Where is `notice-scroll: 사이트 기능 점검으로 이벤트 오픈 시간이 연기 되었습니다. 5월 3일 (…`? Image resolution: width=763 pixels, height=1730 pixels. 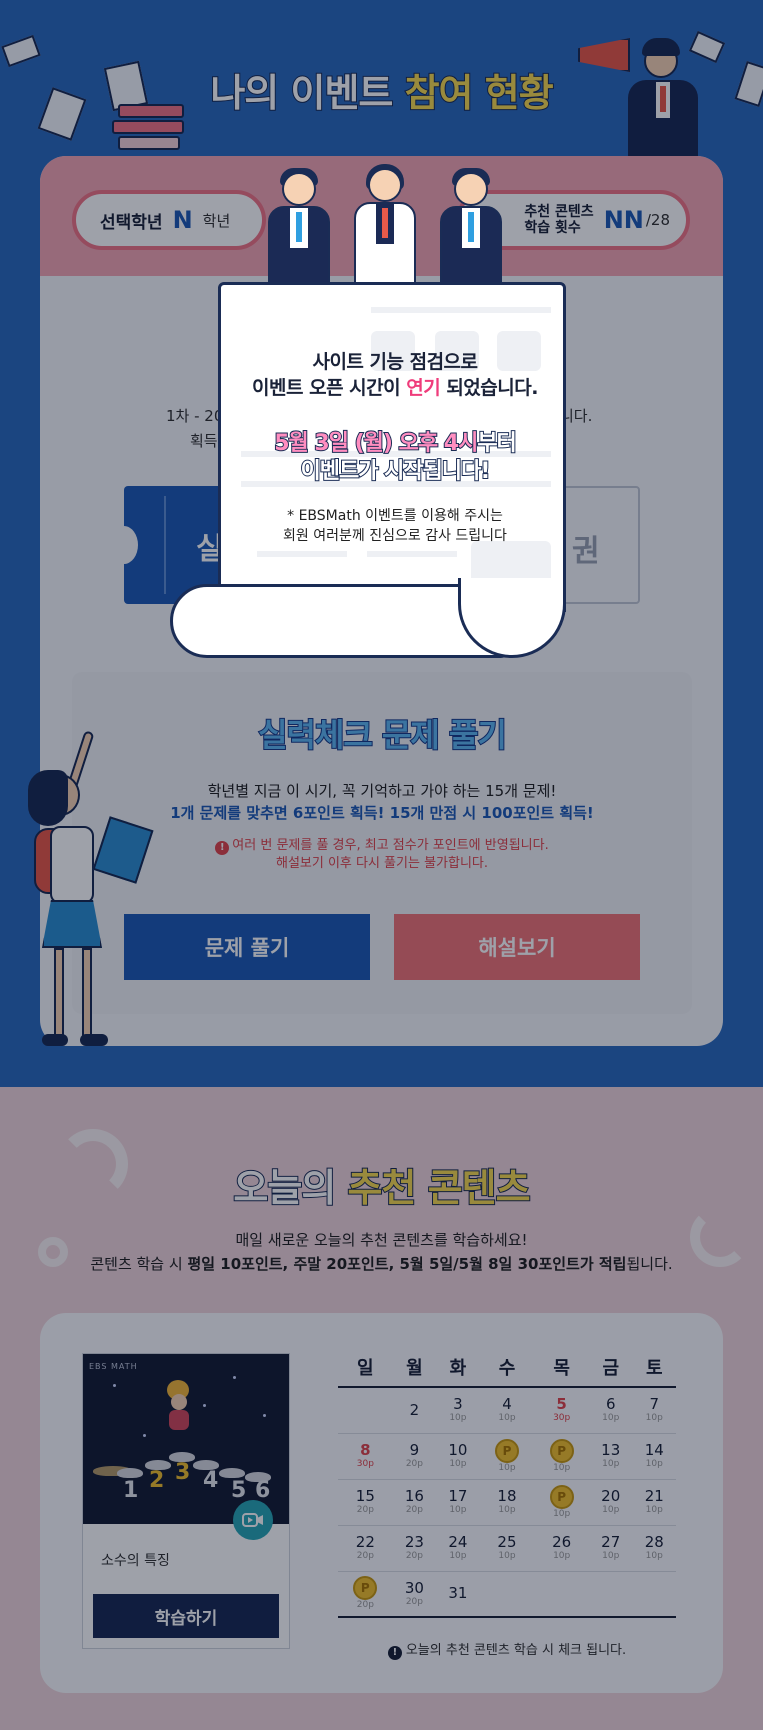
notice-scroll: 사이트 기능 점검으로 이벤트 오픈 시간이 연기 되었습니다. 5월 3일 (… is located at coordinates (392, 447).